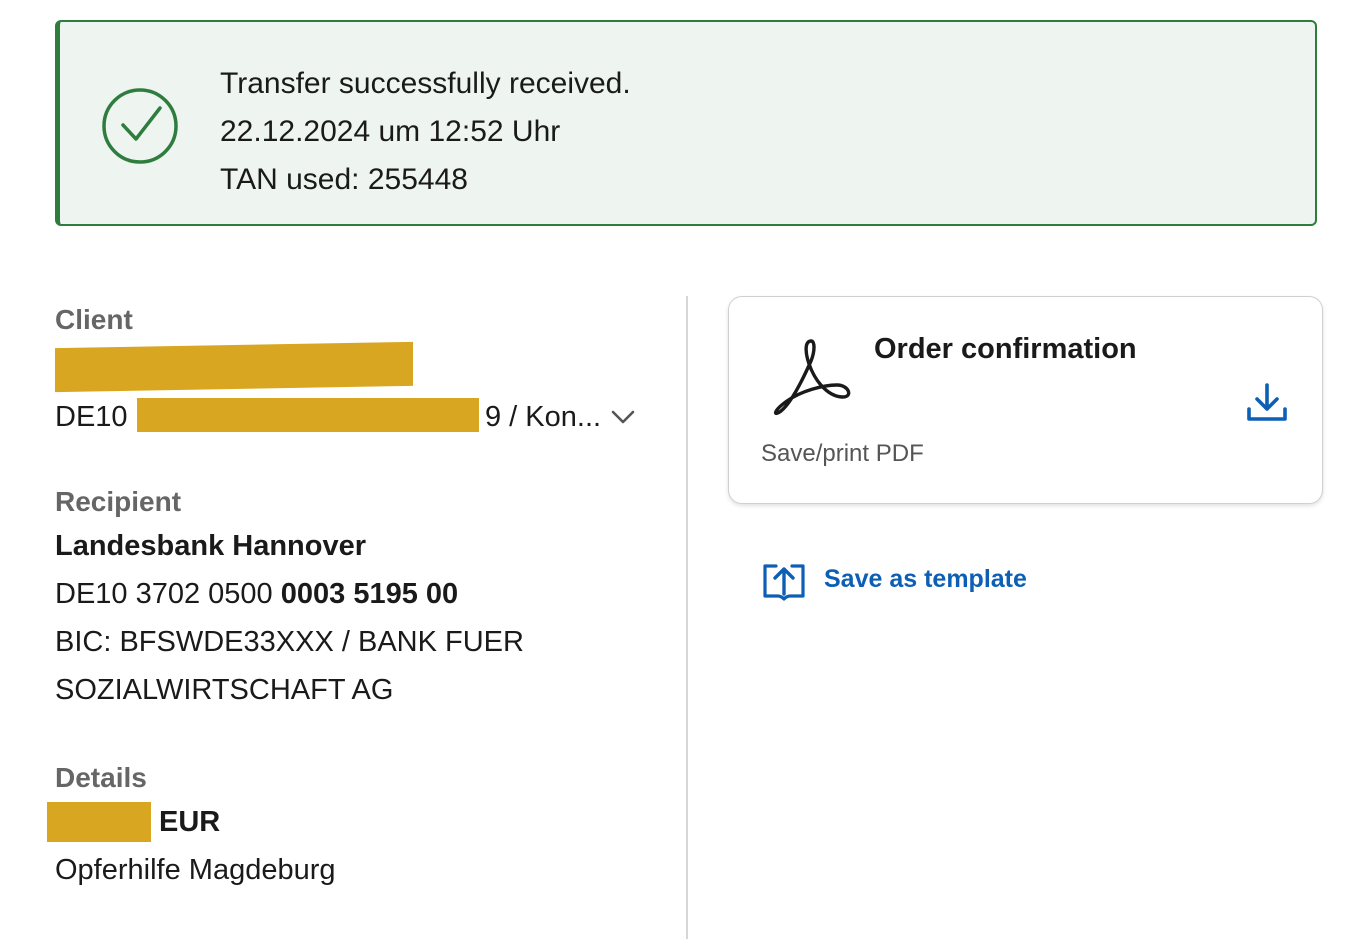  Describe the element at coordinates (164, 594) in the screenshot. I see `recipient-iban-start: DE10 3702 0500` at that location.